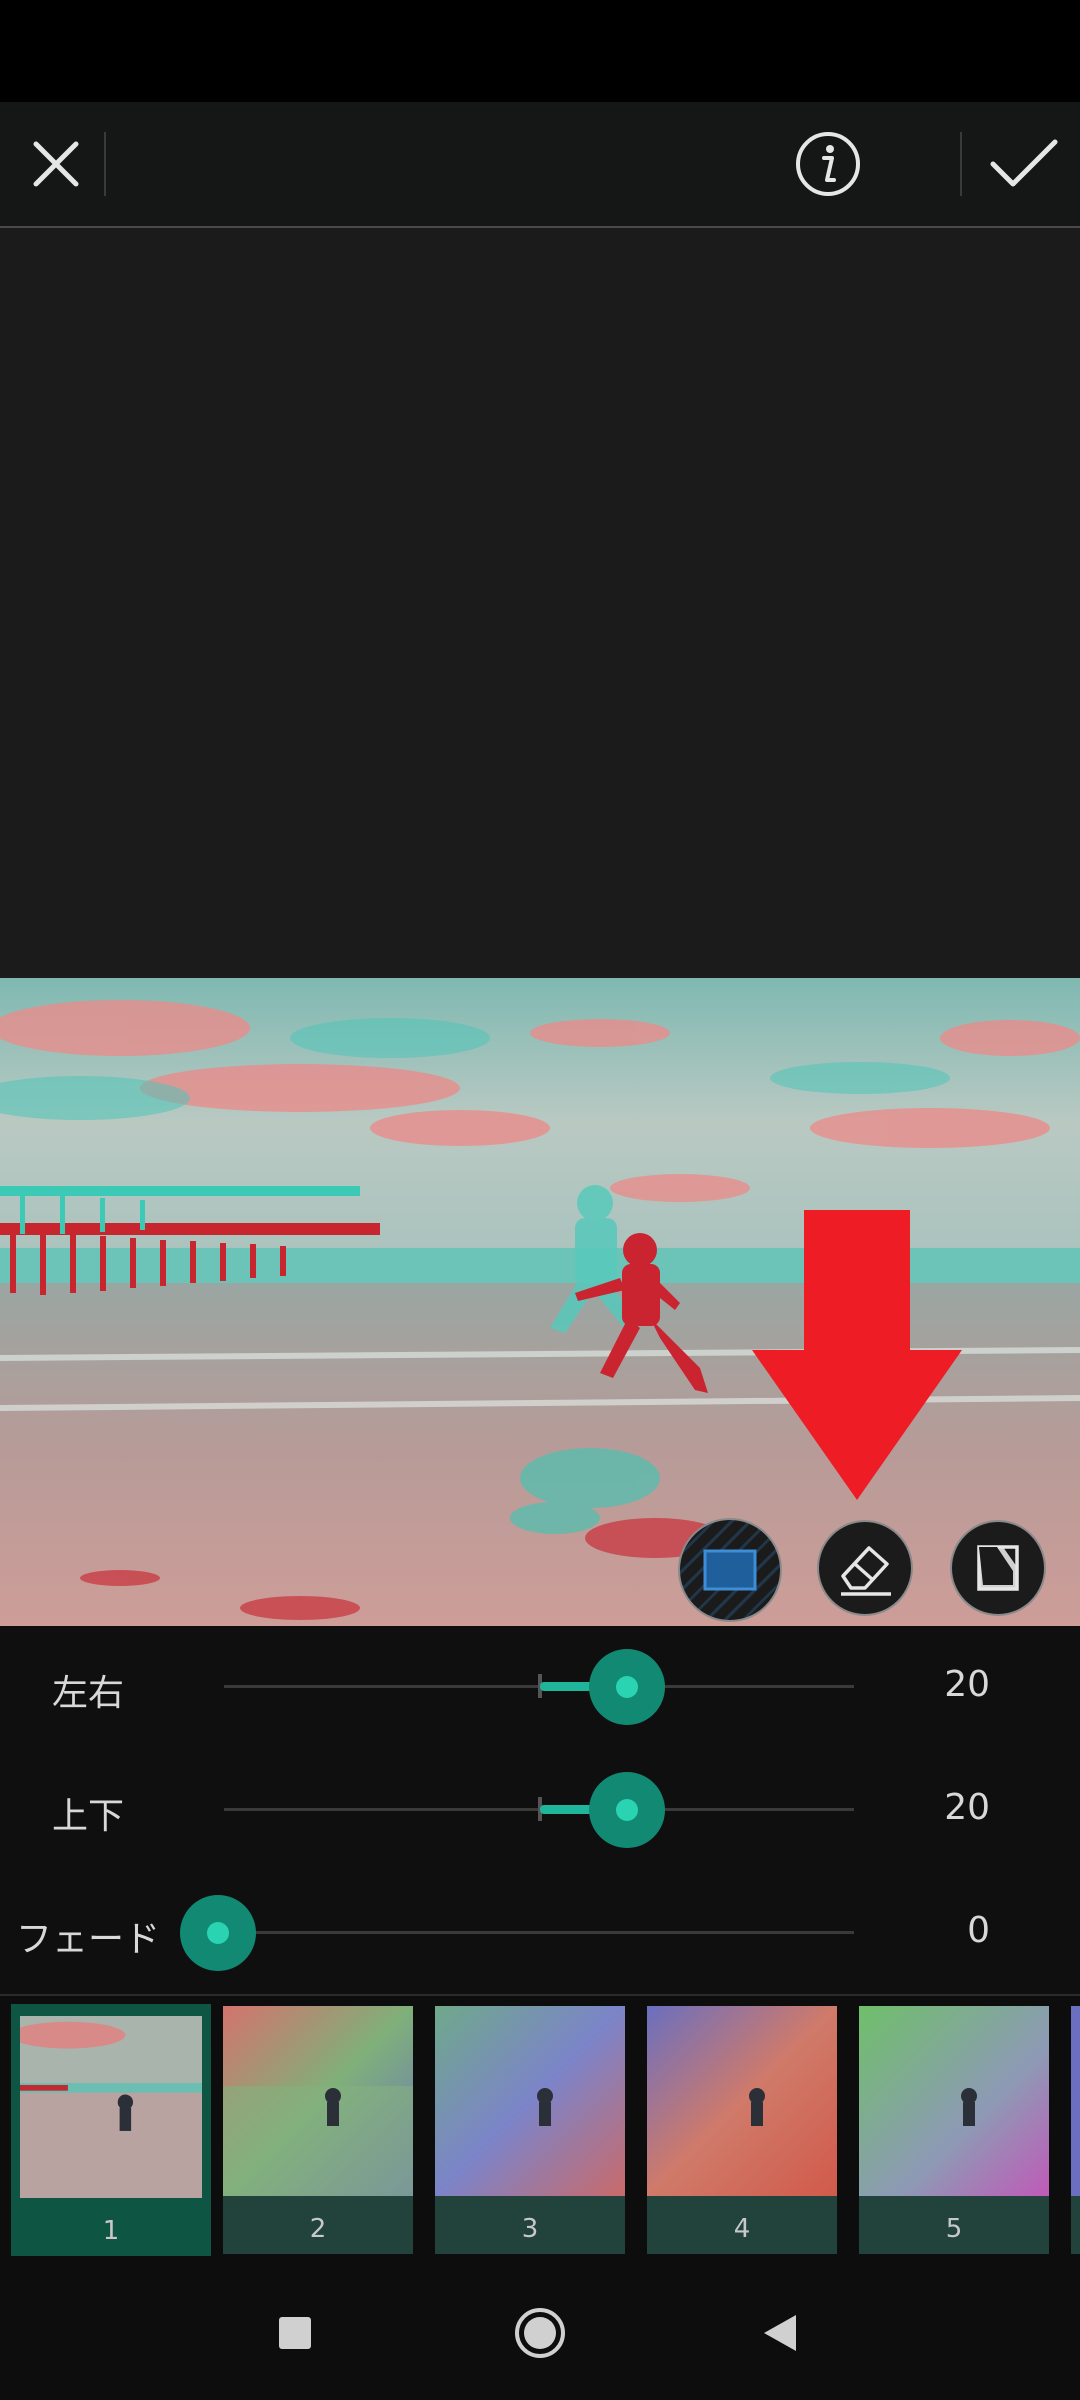  Describe the element at coordinates (88, 1693) in the screenshot. I see `slider-label: 左右` at that location.